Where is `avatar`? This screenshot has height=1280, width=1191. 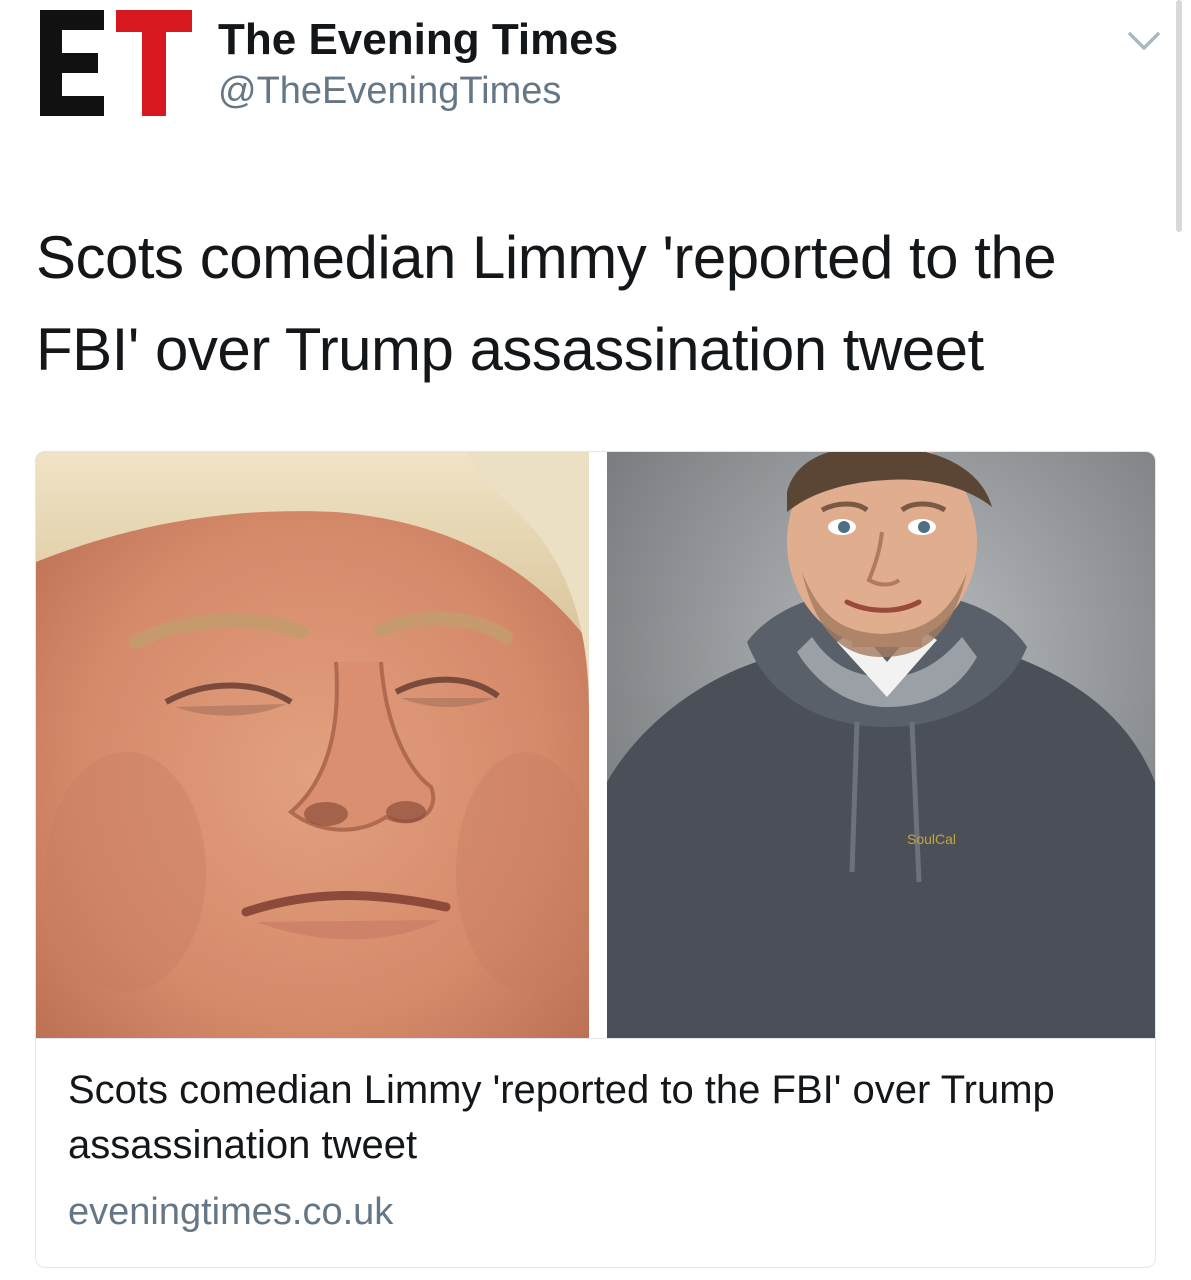 avatar is located at coordinates (116, 64).